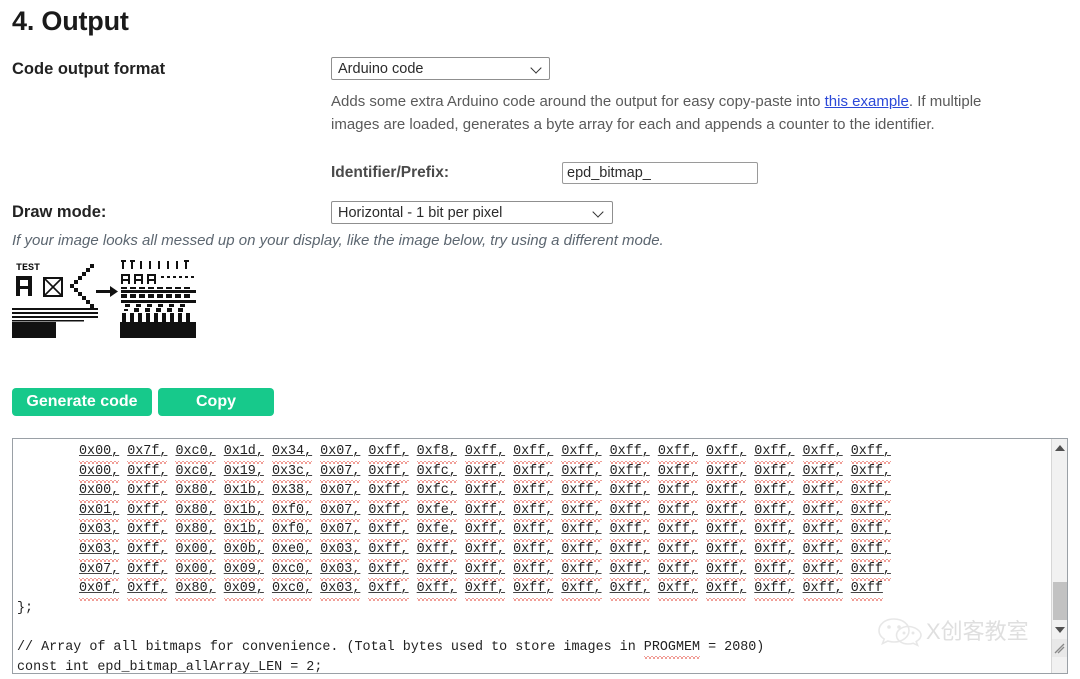  Describe the element at coordinates (244, 511) in the screenshot. I see `hex-token: 0x1b,` at that location.